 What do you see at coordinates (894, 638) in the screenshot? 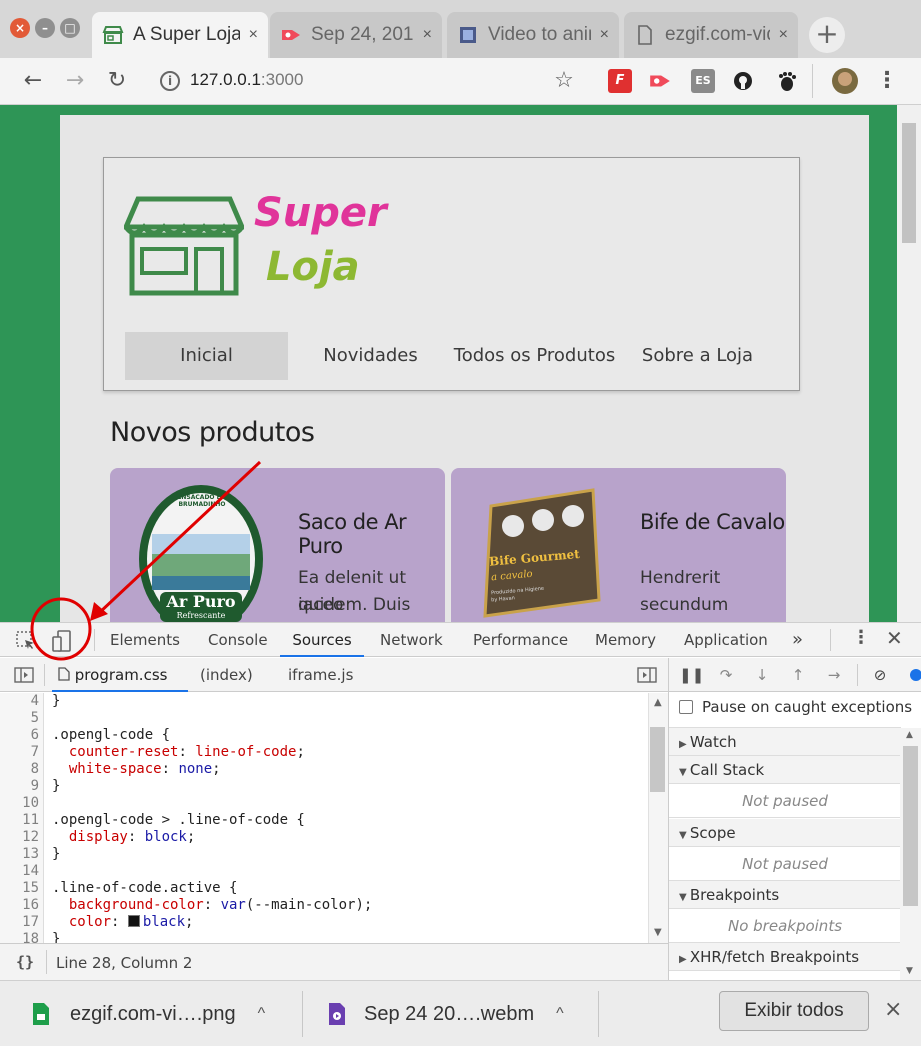
I see `devtools-close-icon: ✕` at bounding box center [894, 638].